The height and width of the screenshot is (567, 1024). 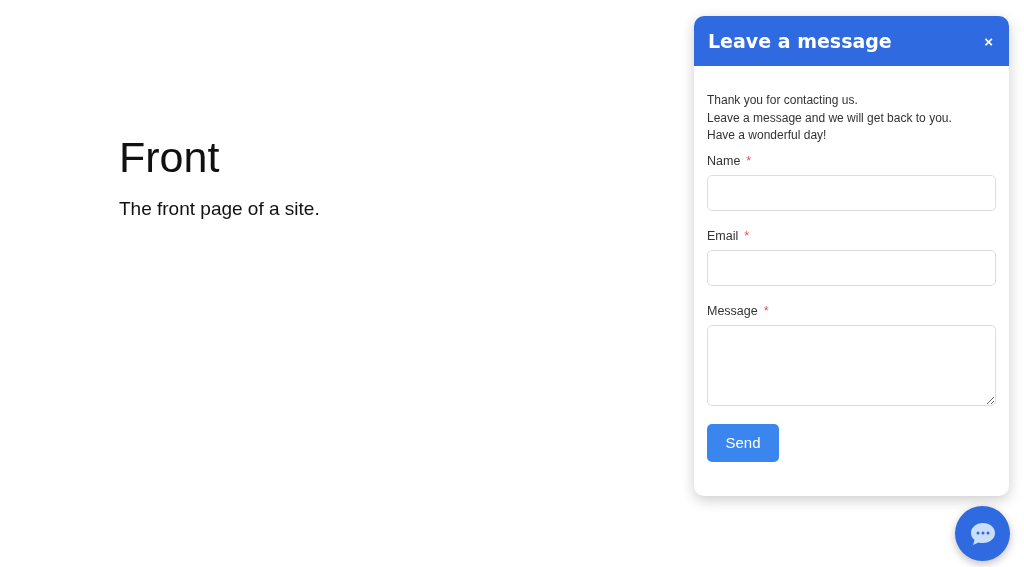 What do you see at coordinates (767, 135) in the screenshot?
I see `intro-text: Have a wonderful day!` at bounding box center [767, 135].